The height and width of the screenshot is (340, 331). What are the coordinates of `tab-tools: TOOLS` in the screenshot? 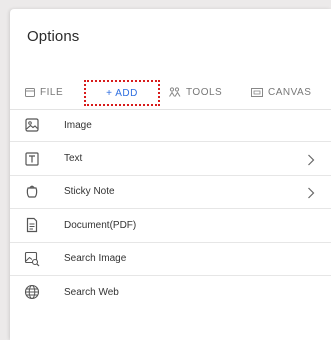 It's located at (195, 92).